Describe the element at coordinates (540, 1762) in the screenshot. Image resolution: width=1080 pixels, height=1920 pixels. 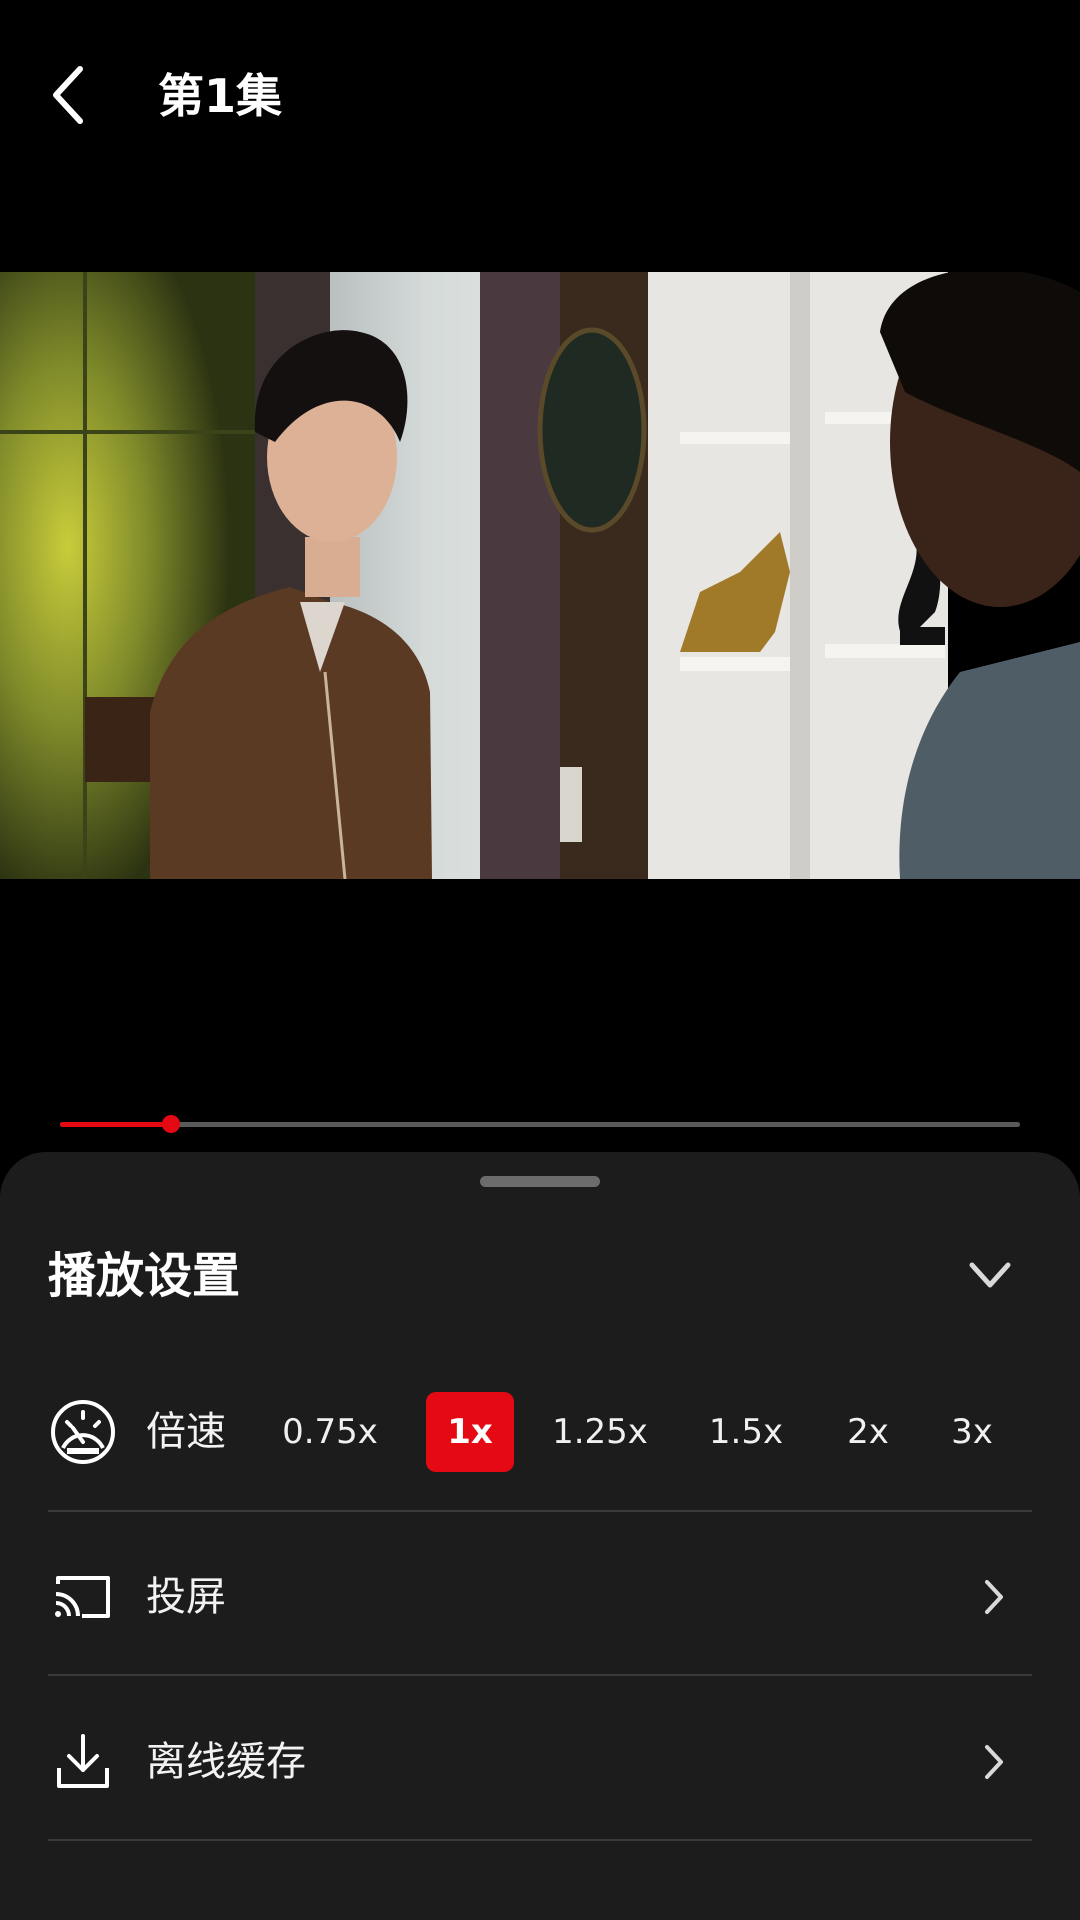
I see `offline-cache-row: 离线缓存` at that location.